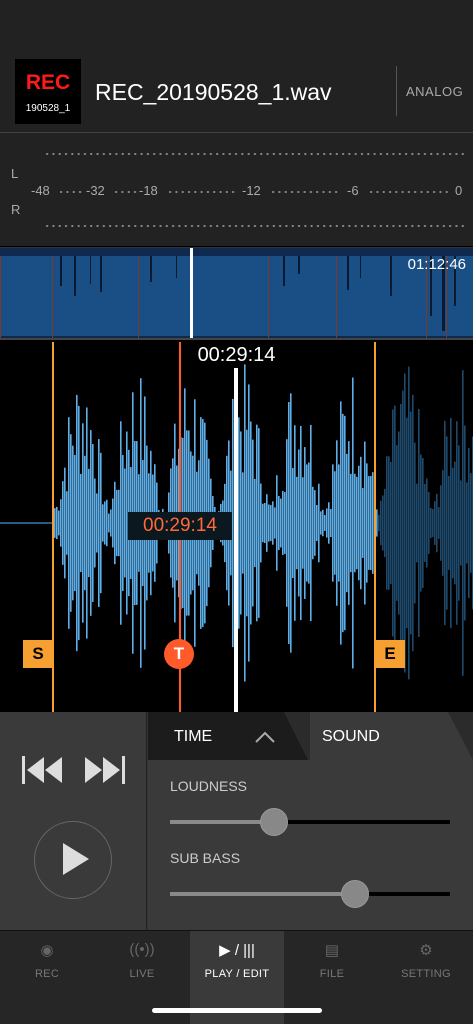 The image size is (473, 1024). I want to click on rec-badge: REC 190528_1, so click(48, 91).